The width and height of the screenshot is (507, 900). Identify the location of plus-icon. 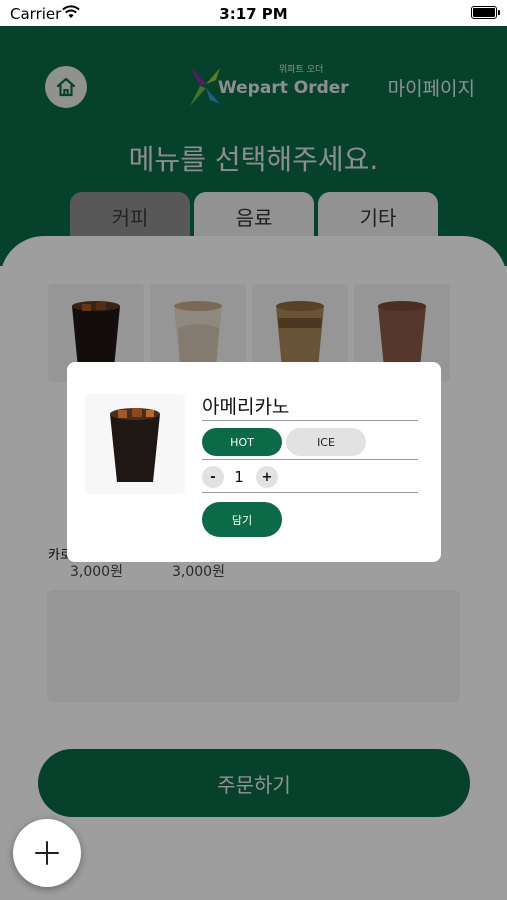
(47, 853).